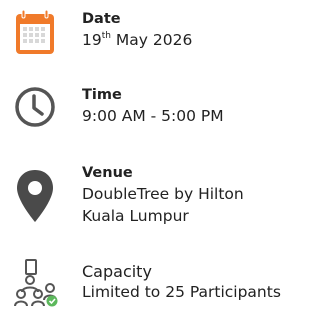 Image resolution: width=320 pixels, height=312 pixels. What do you see at coordinates (153, 106) in the screenshot?
I see `time-text: Time 9:00 AM - 5:00 PM` at bounding box center [153, 106].